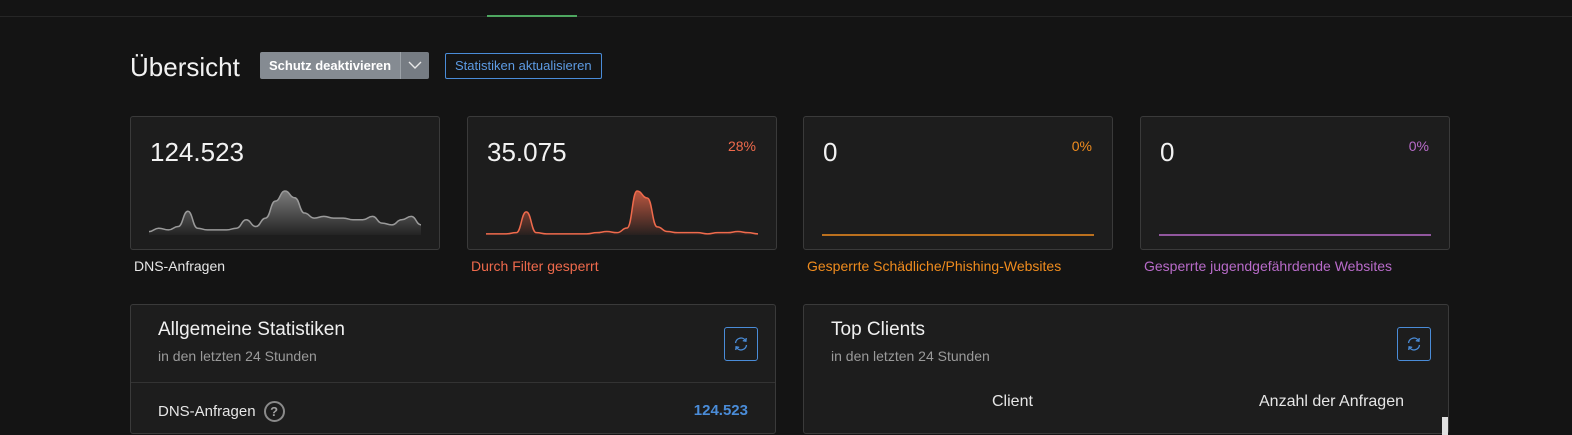 The width and height of the screenshot is (1572, 435). Describe the element at coordinates (532, 16) in the screenshot. I see `active-tab-indicator` at that location.